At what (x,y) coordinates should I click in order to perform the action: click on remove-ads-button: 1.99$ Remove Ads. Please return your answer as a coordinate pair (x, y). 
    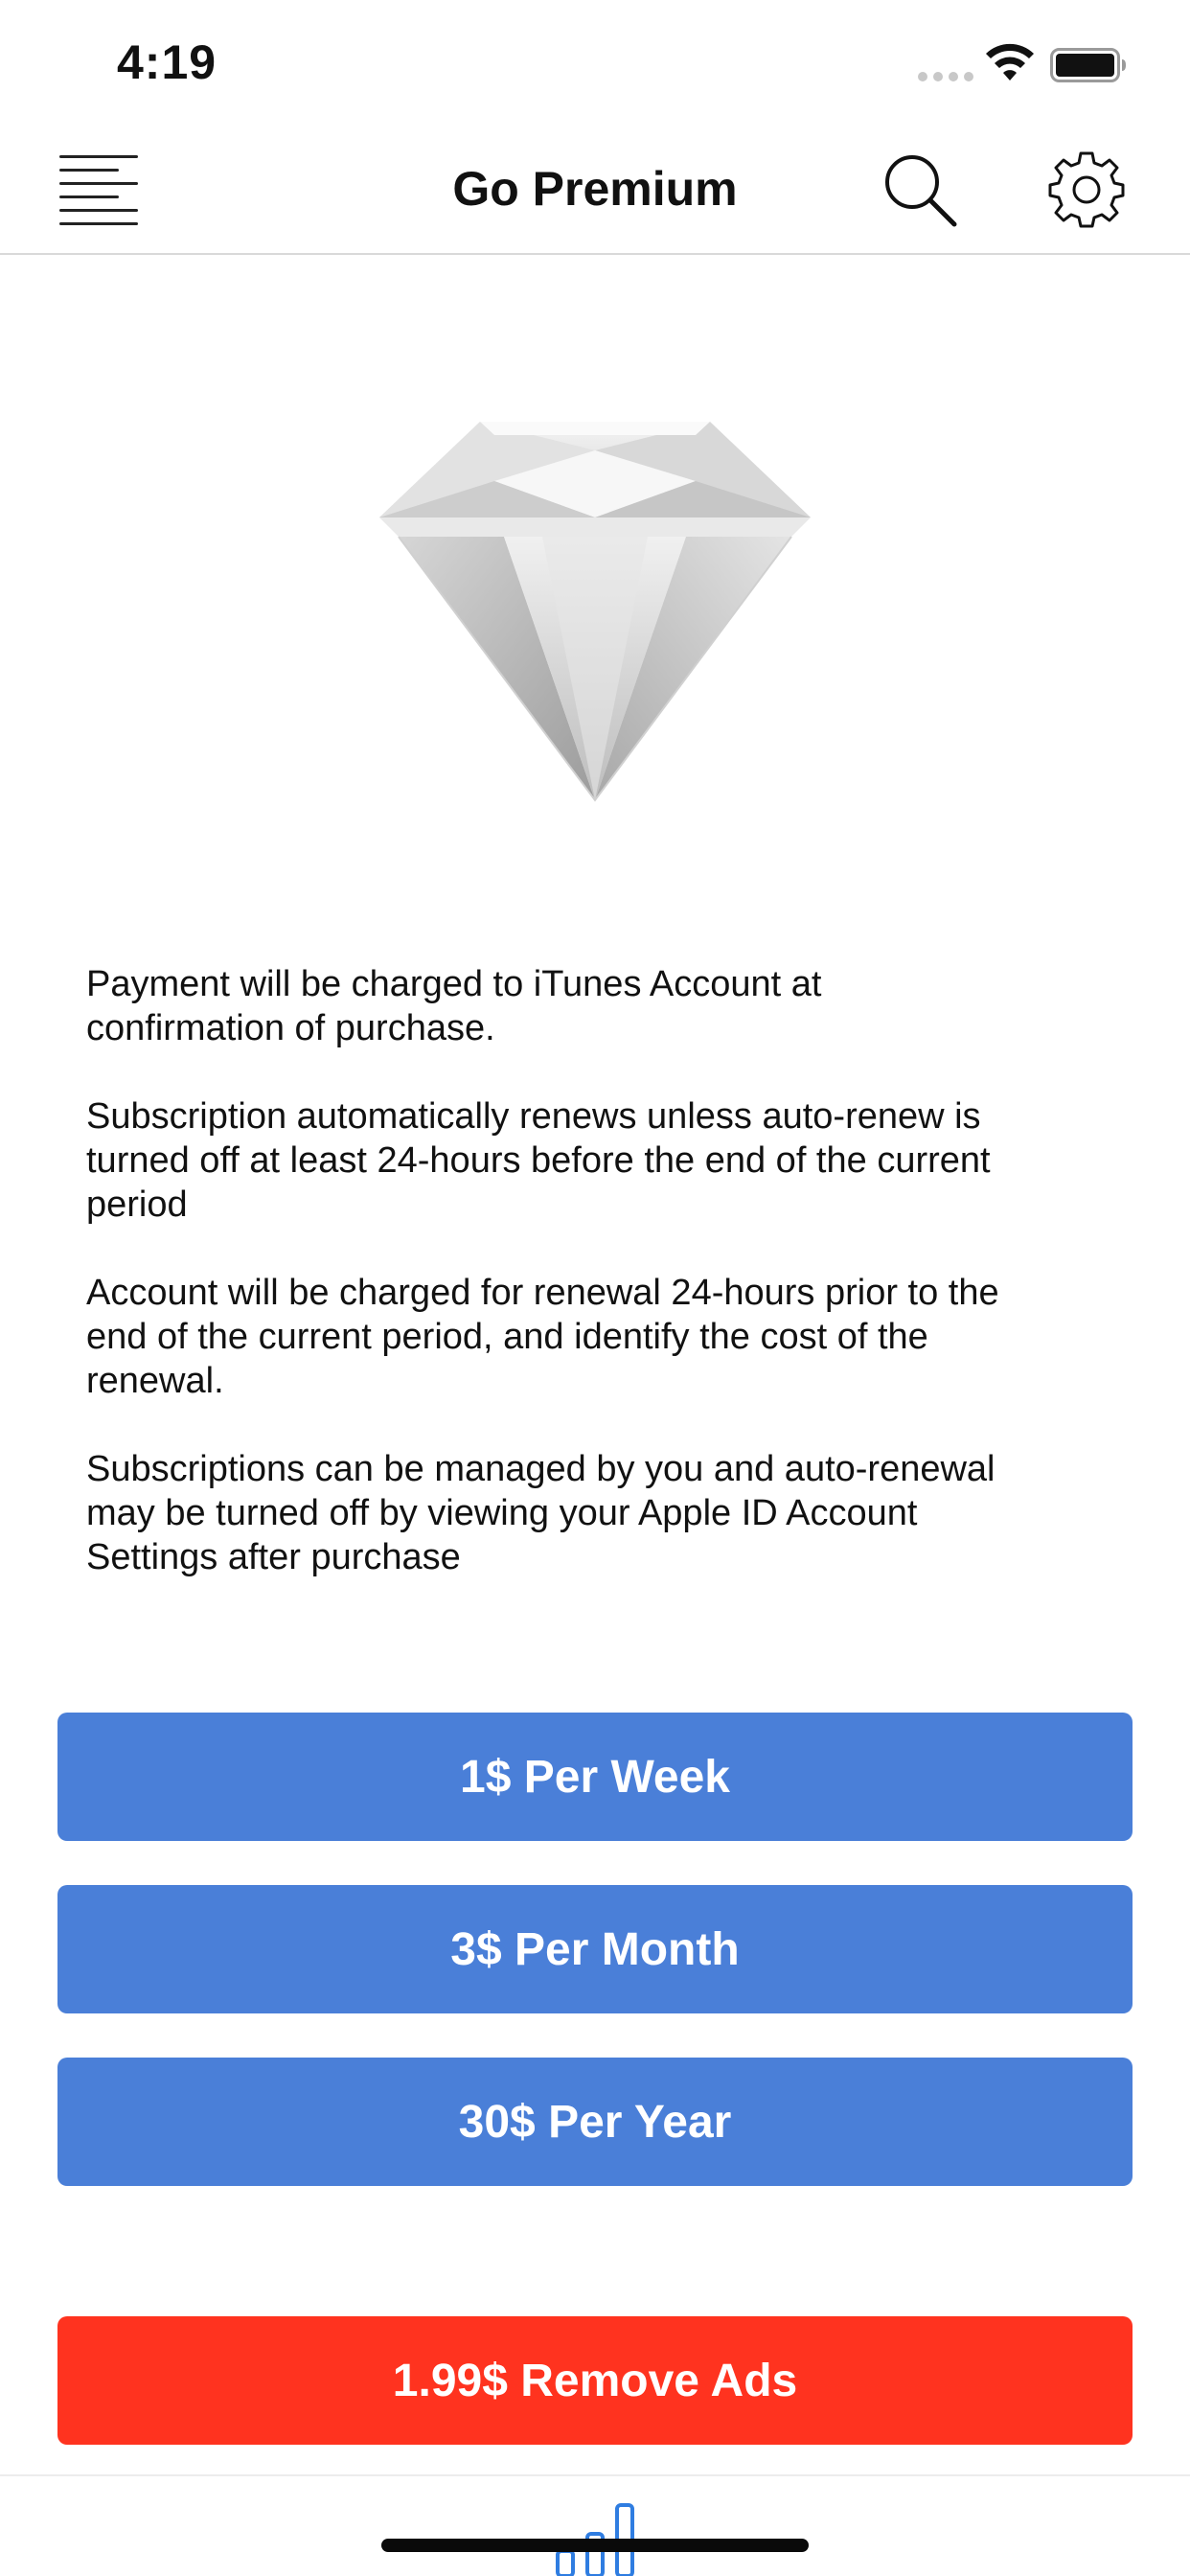
    Looking at the image, I should click on (595, 2380).